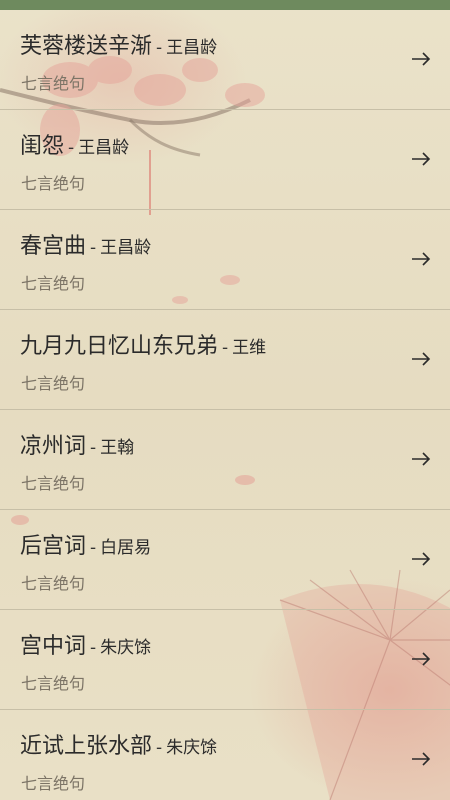 Image resolution: width=450 pixels, height=800 pixels. Describe the element at coordinates (42, 146) in the screenshot. I see `poem-title: 闺怨` at that location.